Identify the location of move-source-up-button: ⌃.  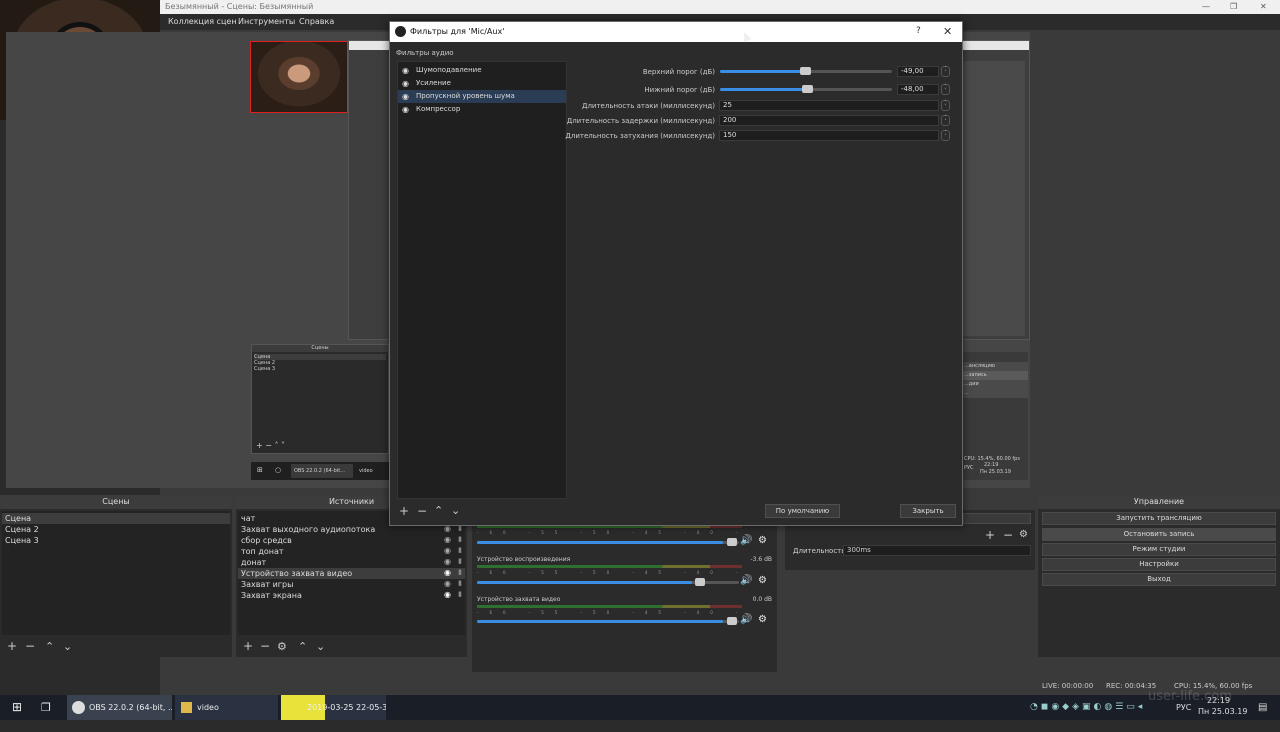
(302, 646).